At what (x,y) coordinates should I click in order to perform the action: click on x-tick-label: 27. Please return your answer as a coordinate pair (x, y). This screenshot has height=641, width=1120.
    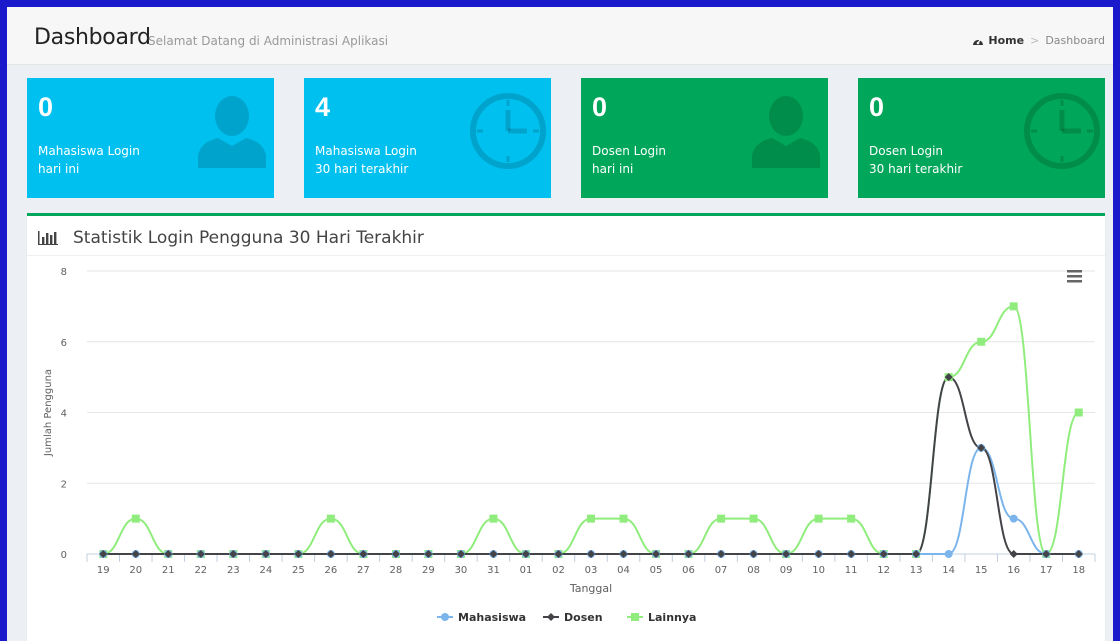
    Looking at the image, I should click on (363, 570).